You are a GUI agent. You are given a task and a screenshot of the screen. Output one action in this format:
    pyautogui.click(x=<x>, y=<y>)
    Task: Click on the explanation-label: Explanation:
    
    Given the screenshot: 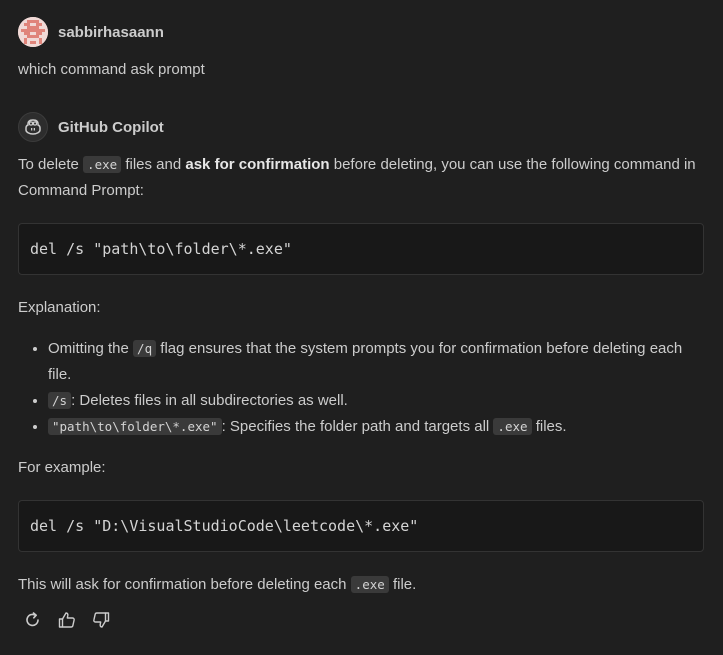 What is the action you would take?
    pyautogui.click(x=59, y=307)
    